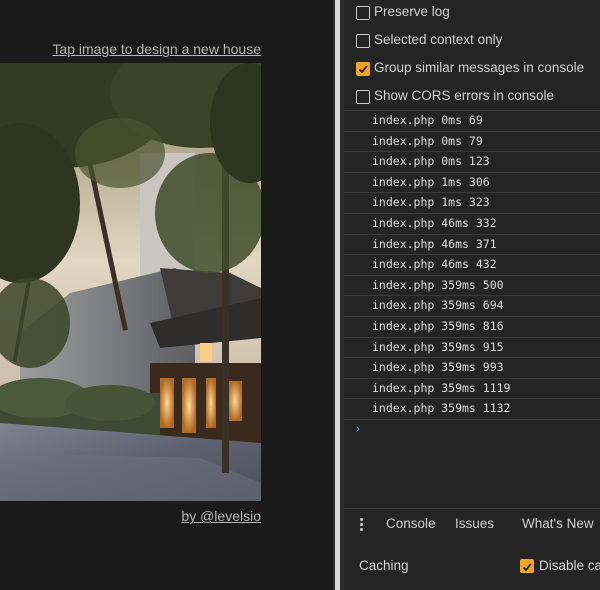 The height and width of the screenshot is (590, 600). What do you see at coordinates (156, 49) in the screenshot?
I see `design-new-house-link: Tap image to design a new house` at bounding box center [156, 49].